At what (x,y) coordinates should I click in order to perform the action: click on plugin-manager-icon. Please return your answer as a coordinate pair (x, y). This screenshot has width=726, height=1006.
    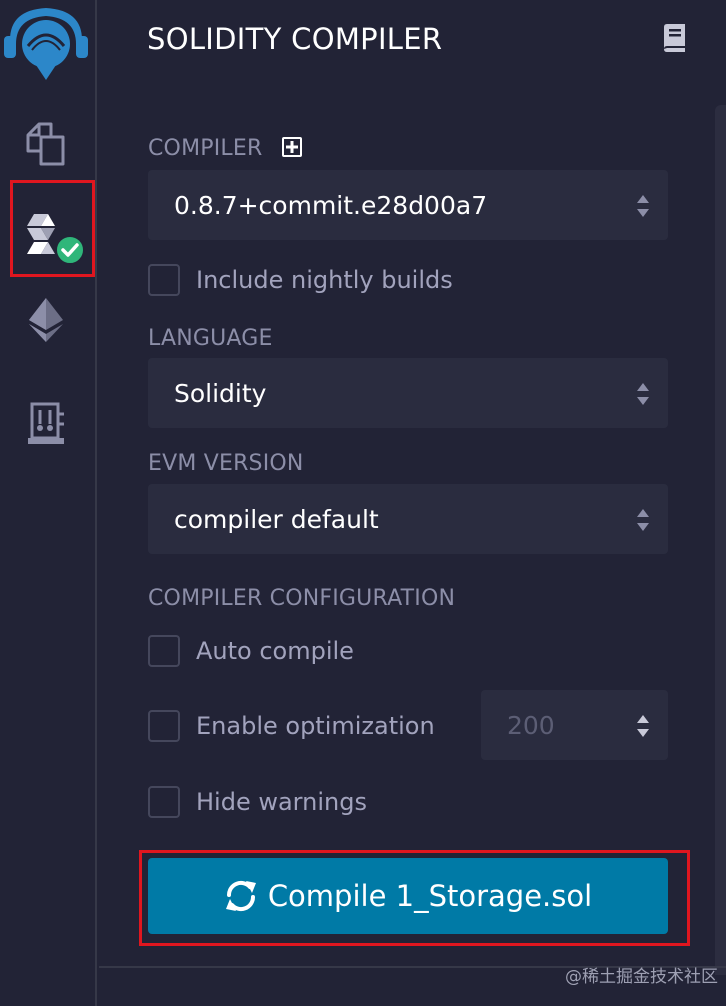
    Looking at the image, I should click on (46, 424).